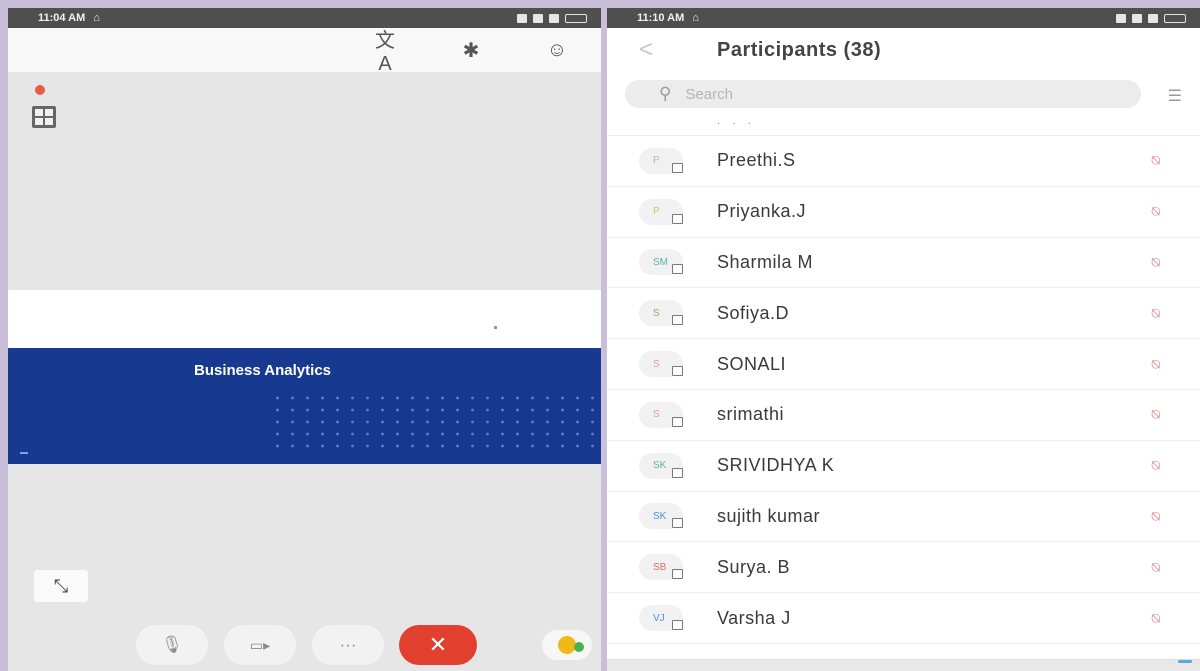  Describe the element at coordinates (172, 645) in the screenshot. I see `mute-mic-button: 🎙︎` at that location.